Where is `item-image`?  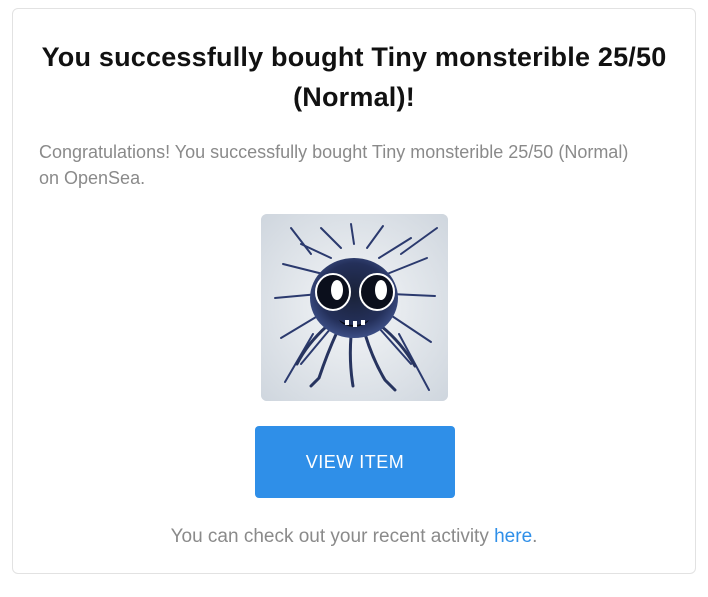
item-image is located at coordinates (354, 307).